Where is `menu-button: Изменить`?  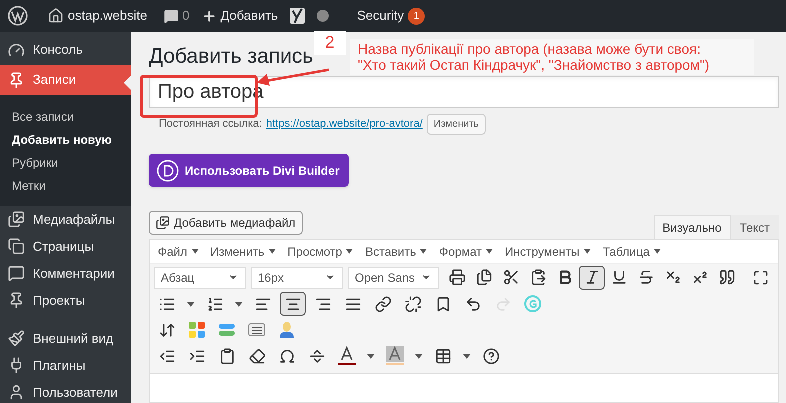
menu-button: Изменить is located at coordinates (243, 251).